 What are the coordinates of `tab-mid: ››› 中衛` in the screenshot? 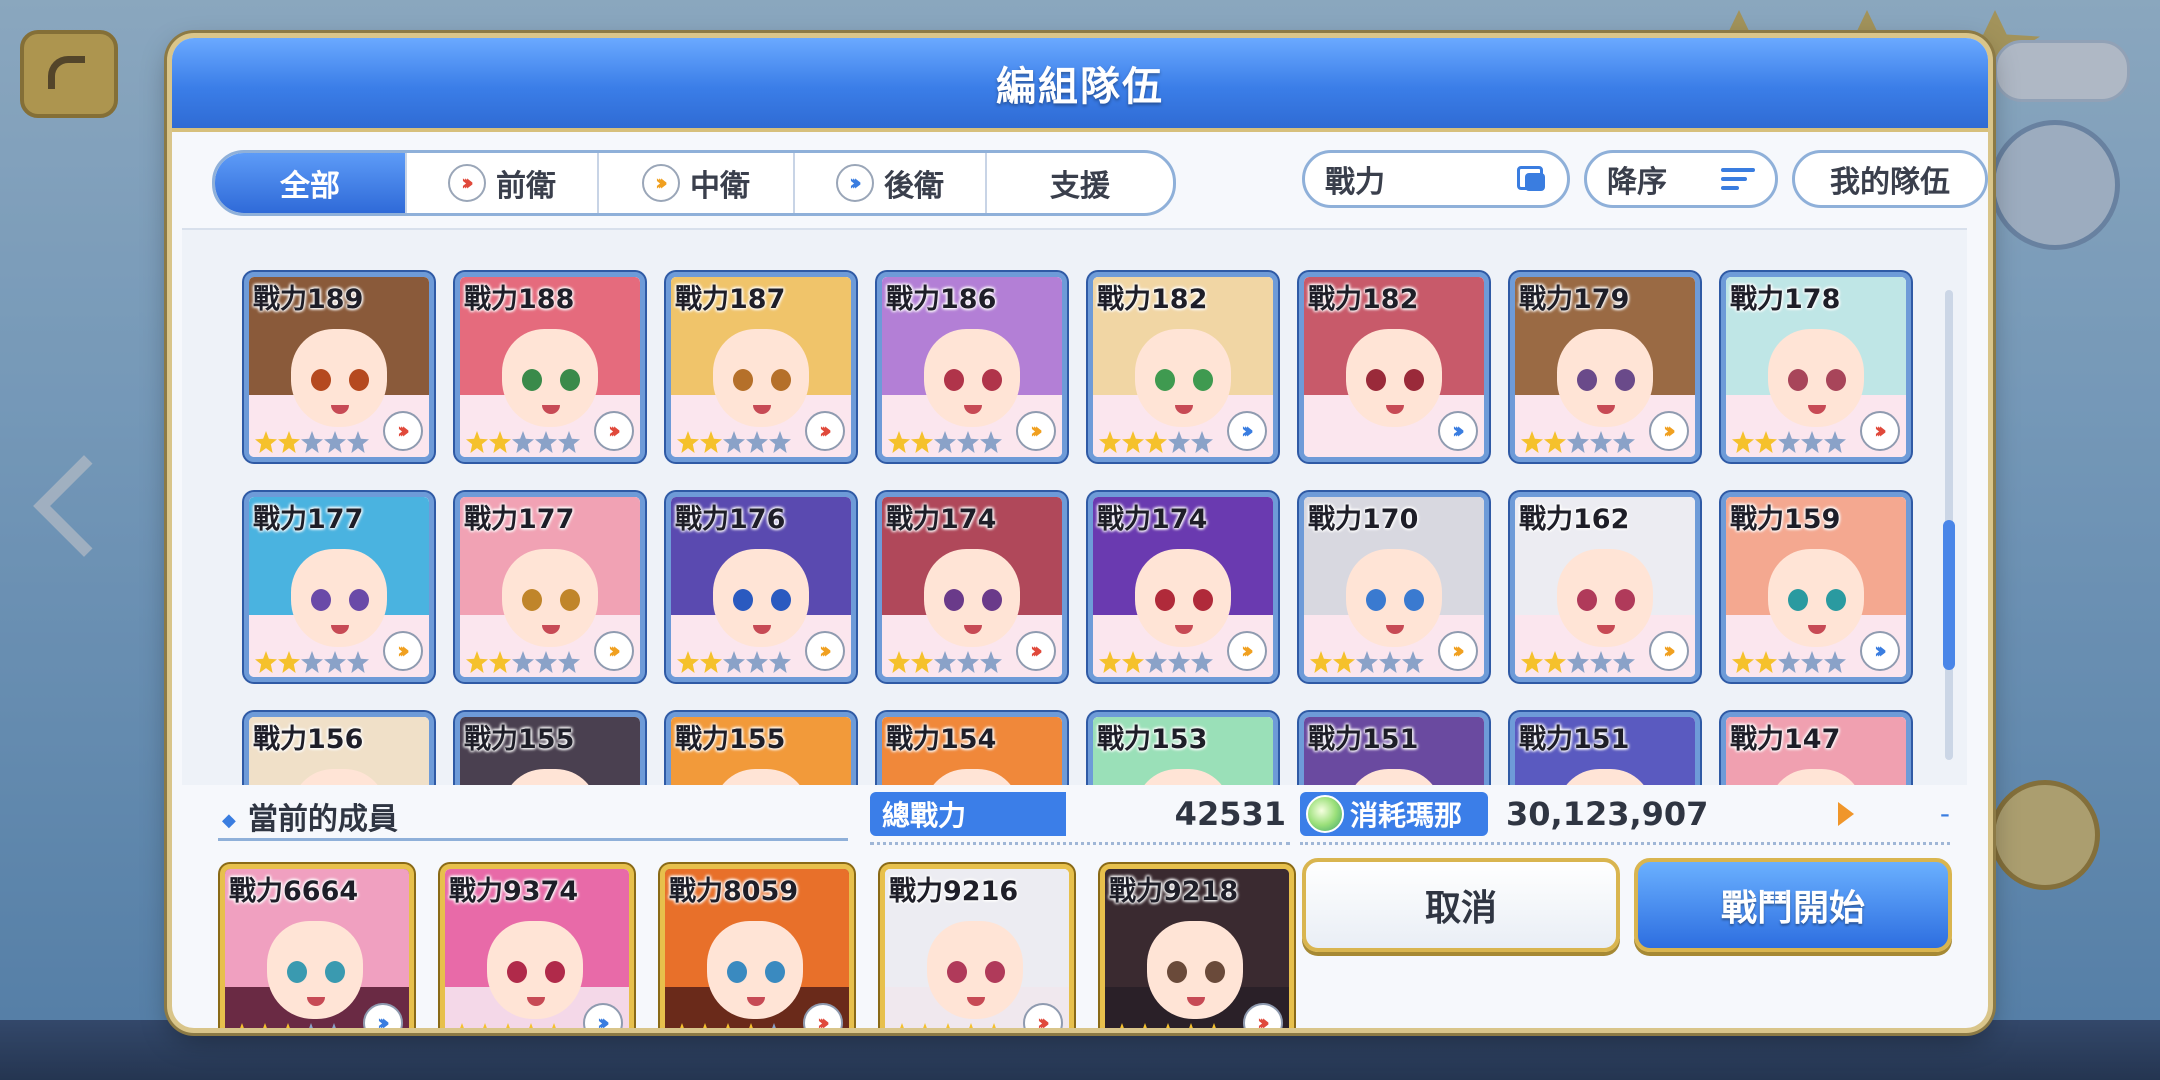 It's located at (697, 183).